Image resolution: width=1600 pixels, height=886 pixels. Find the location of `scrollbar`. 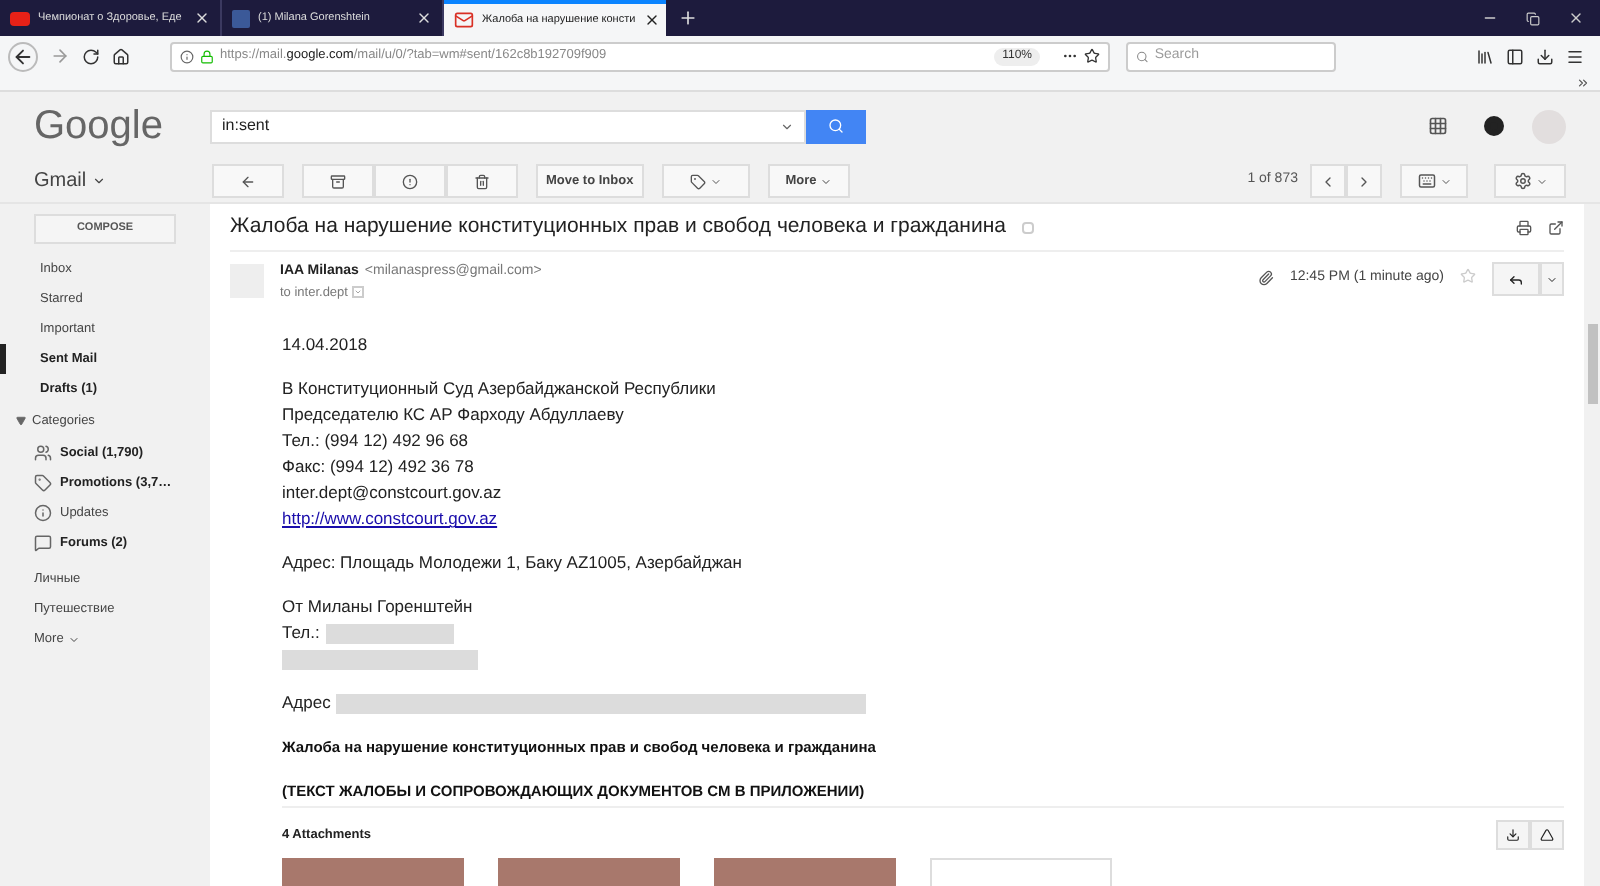

scrollbar is located at coordinates (1592, 545).